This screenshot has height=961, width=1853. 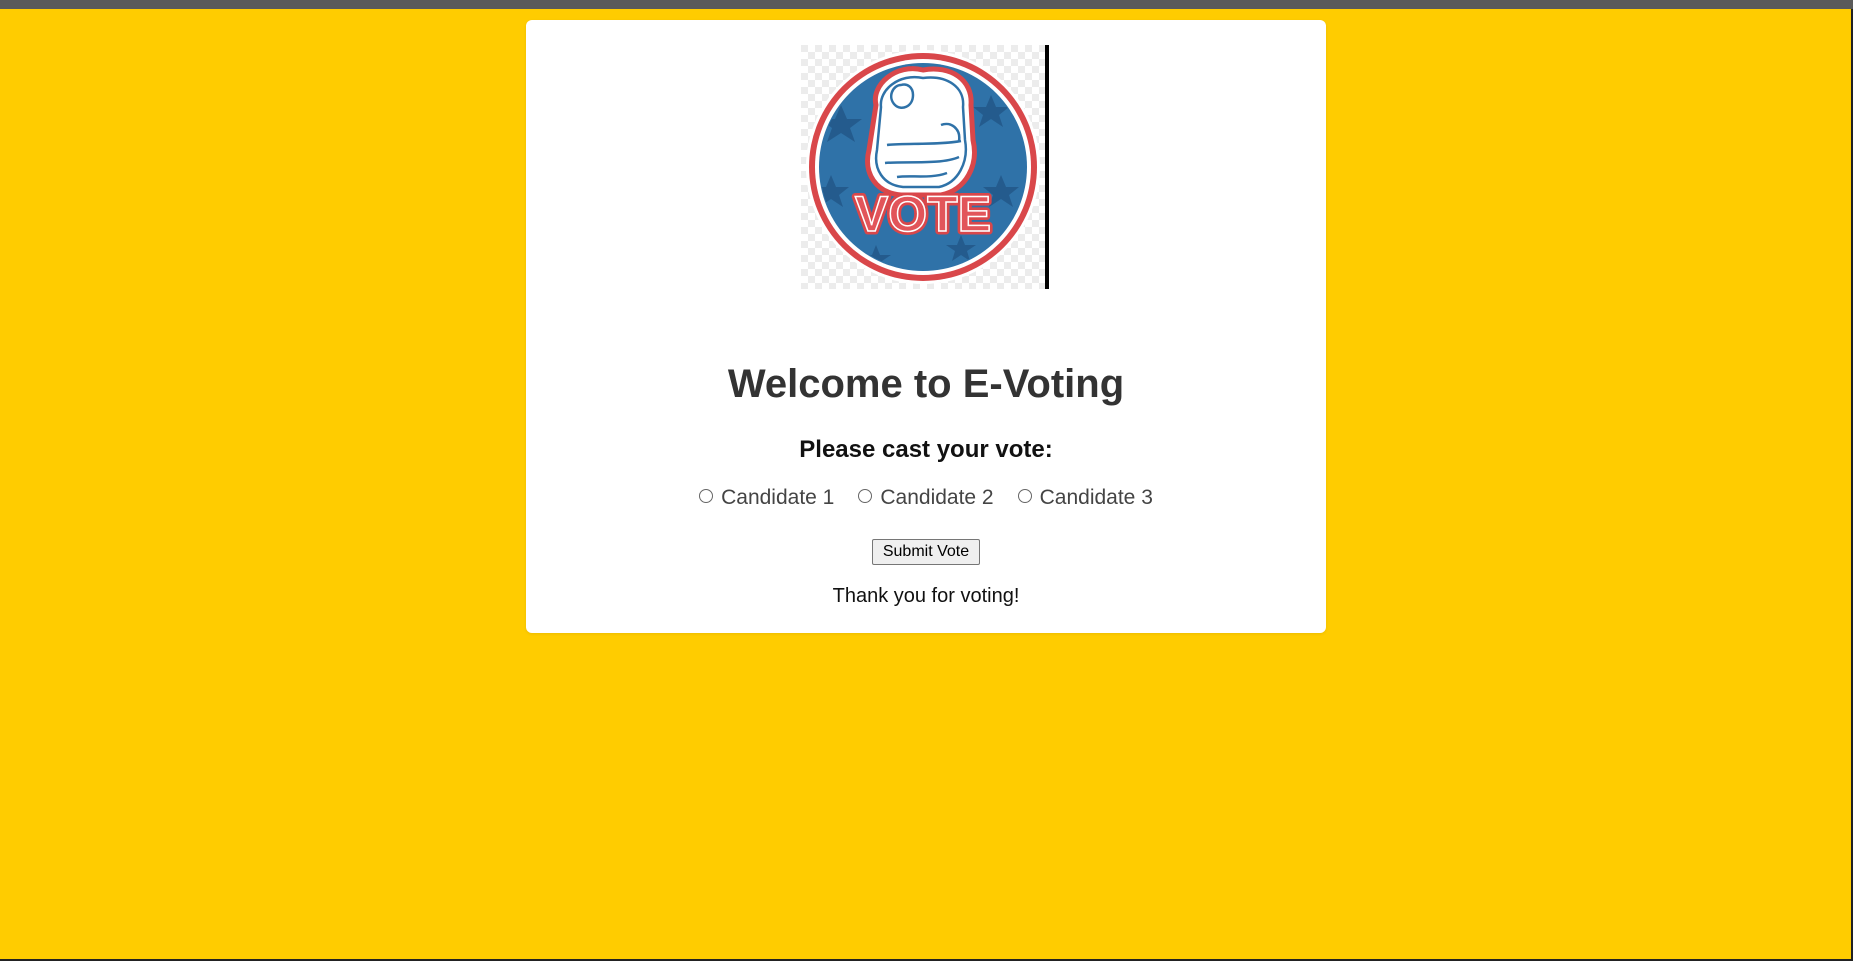 I want to click on vote-logo: VOTE VOTE, so click(x=925, y=167).